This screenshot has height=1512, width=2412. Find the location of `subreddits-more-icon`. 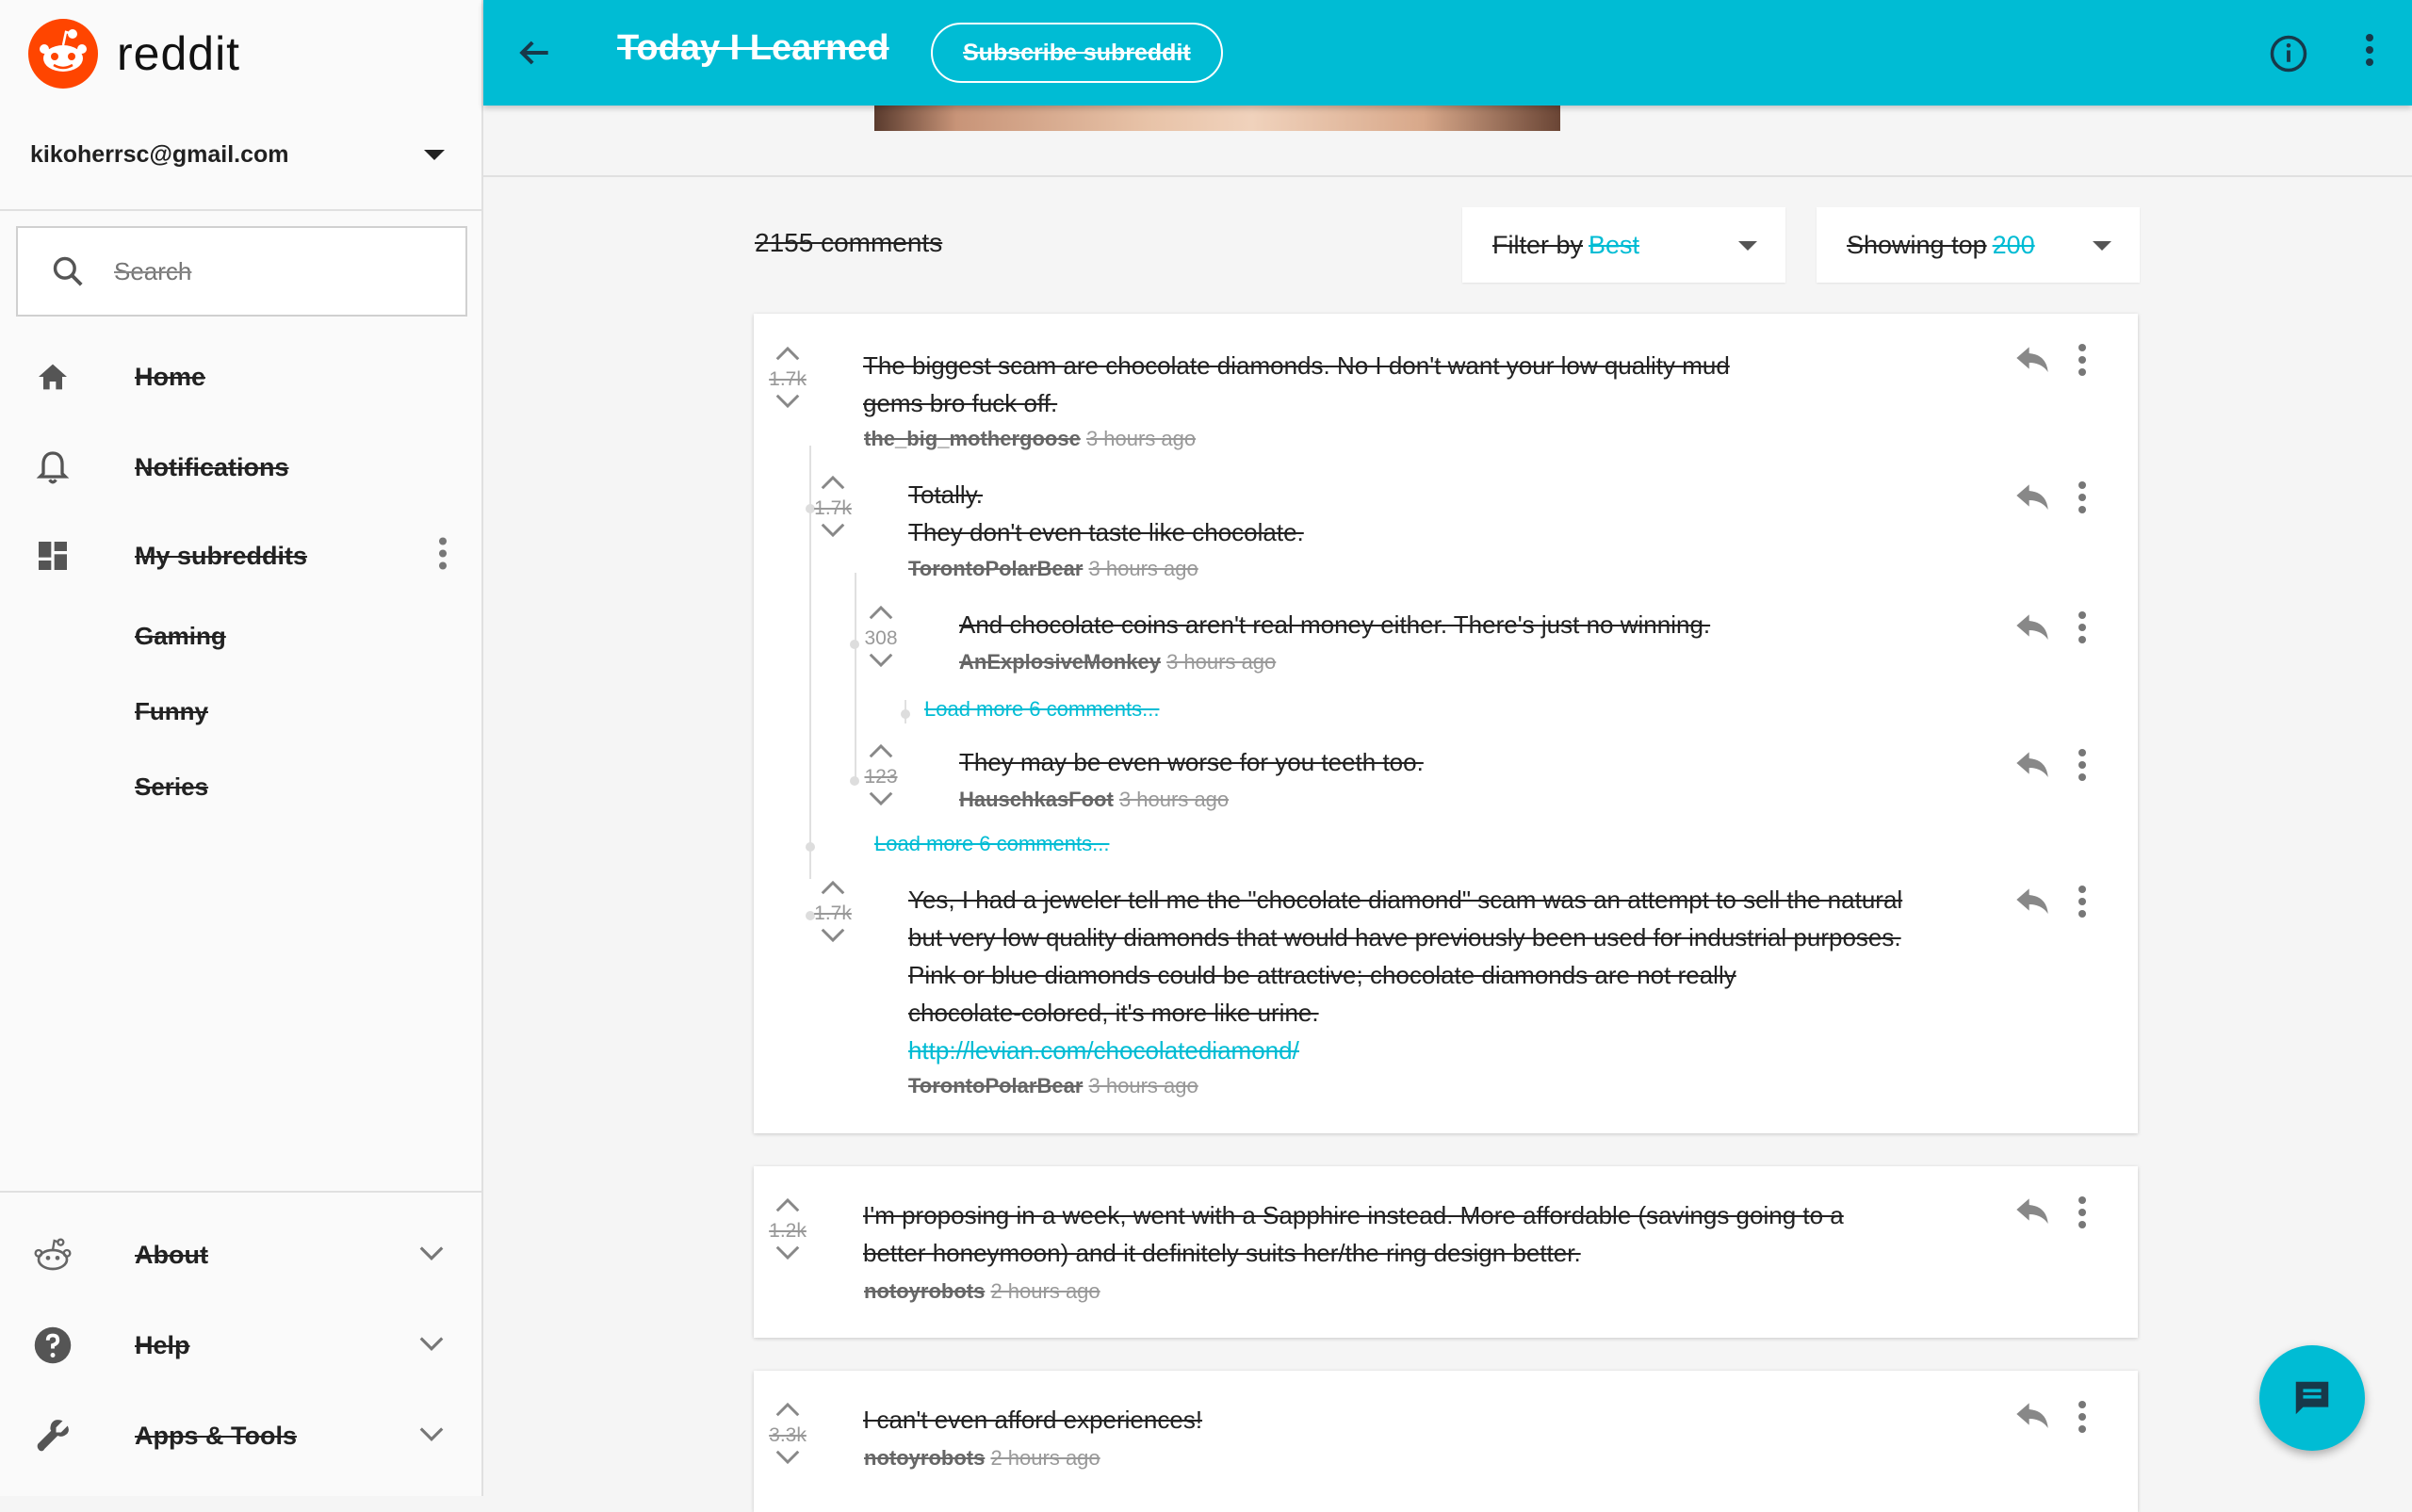

subreddits-more-icon is located at coordinates (443, 556).